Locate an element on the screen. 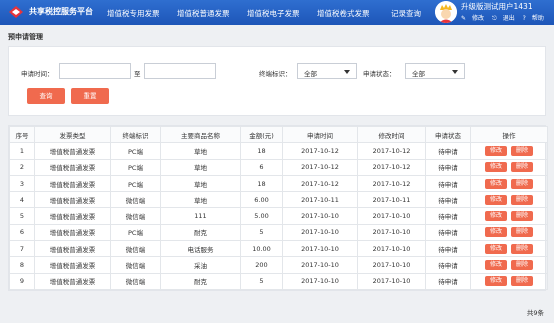 The height and width of the screenshot is (323, 554). user-avatar-icon is located at coordinates (446, 12).